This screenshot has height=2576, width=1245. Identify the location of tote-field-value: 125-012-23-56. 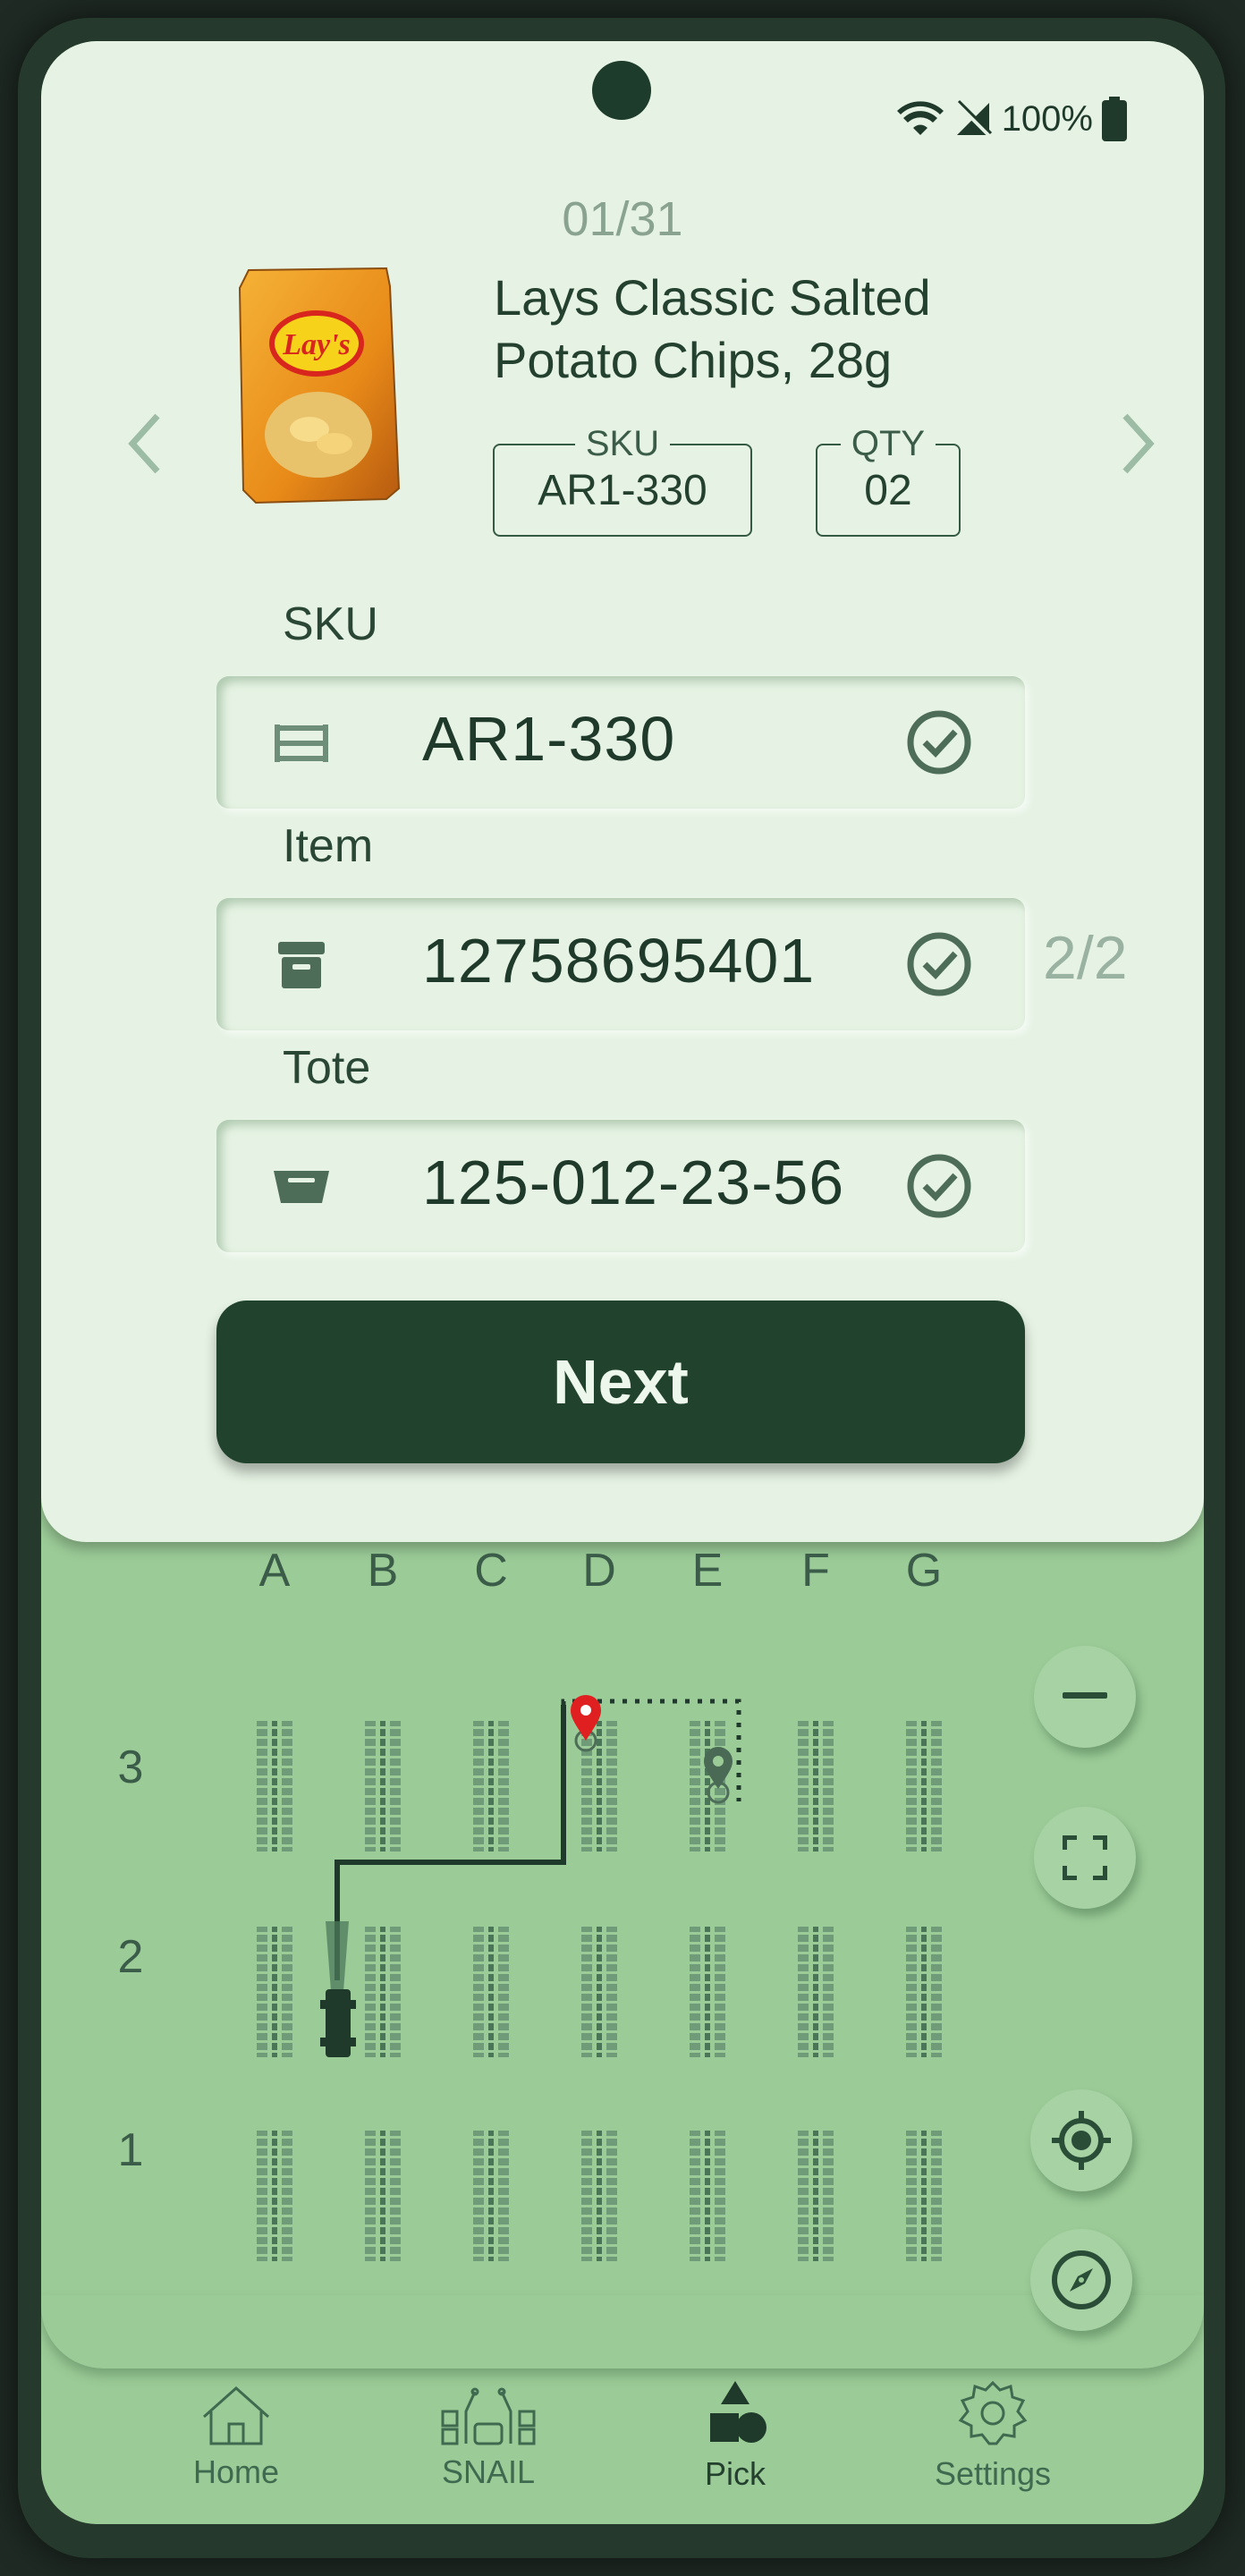
(634, 1182).